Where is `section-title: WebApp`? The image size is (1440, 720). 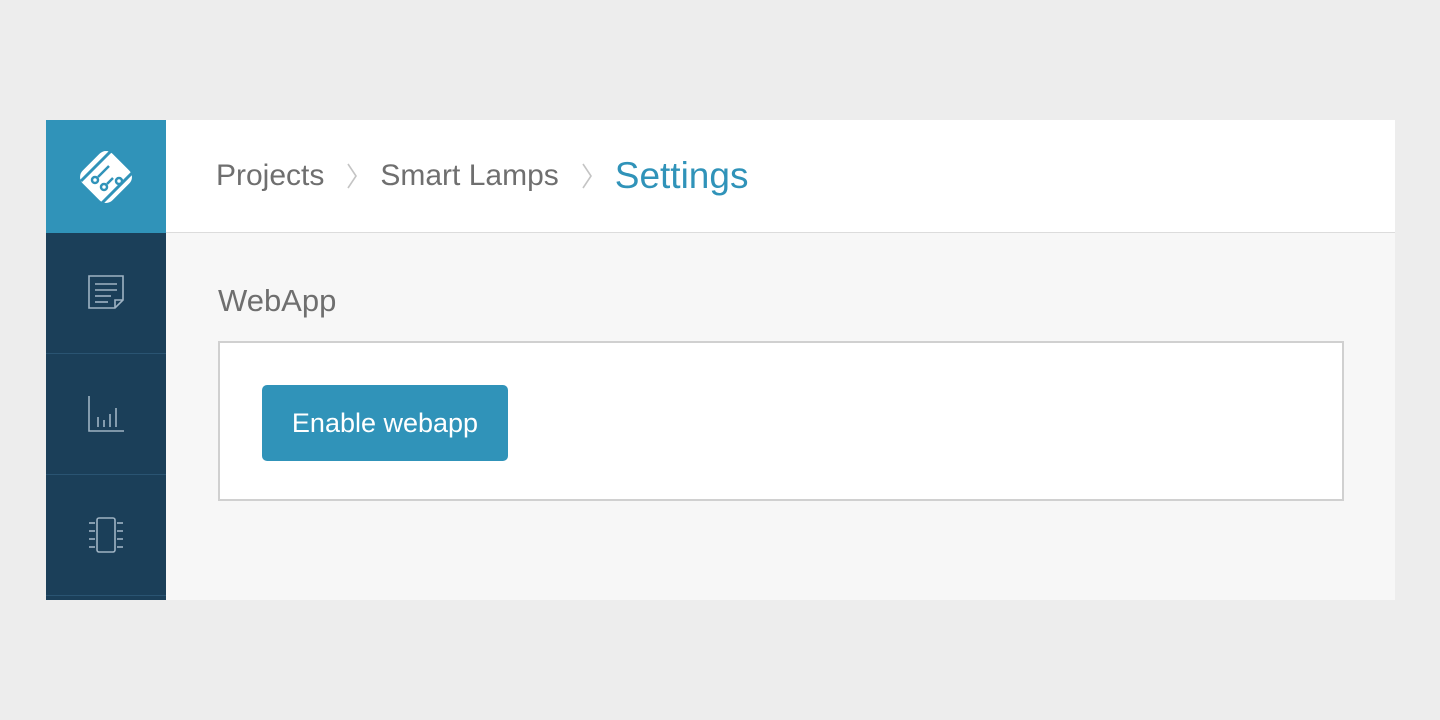
section-title: WebApp is located at coordinates (277, 300).